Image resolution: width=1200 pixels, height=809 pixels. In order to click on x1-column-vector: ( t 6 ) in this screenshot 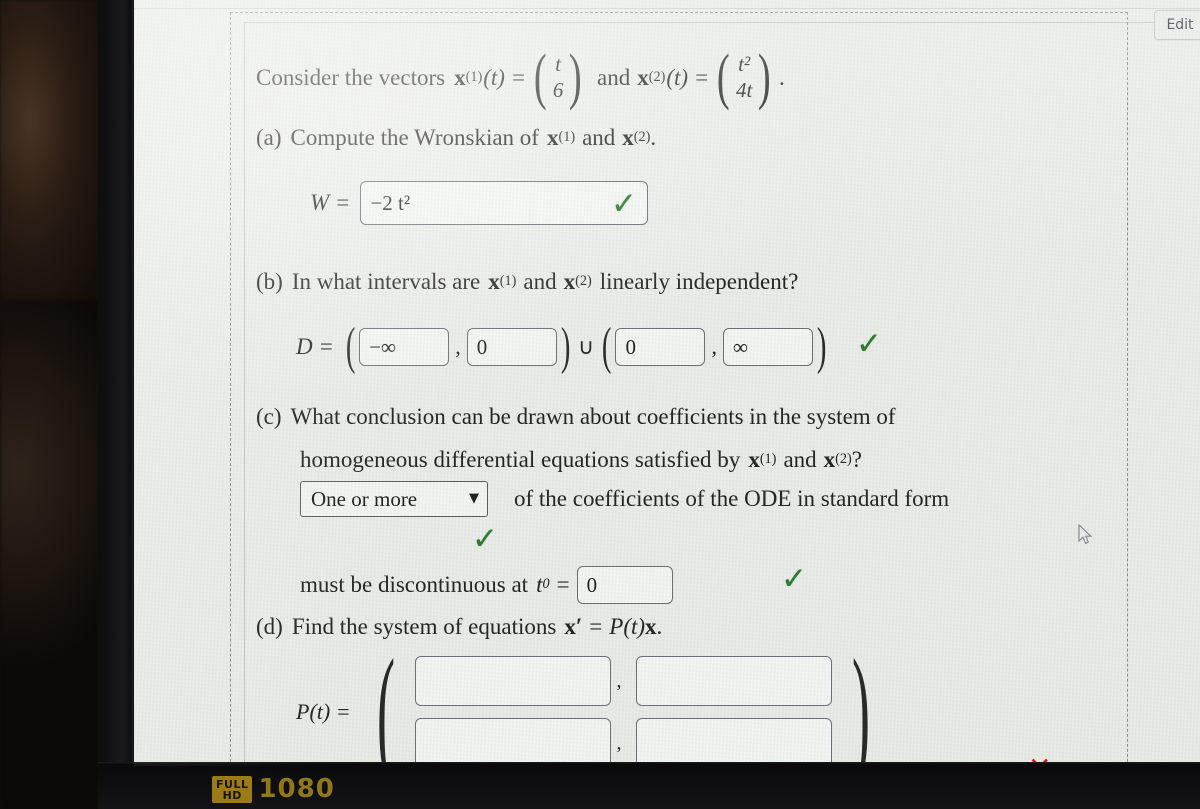, I will do `click(558, 77)`.